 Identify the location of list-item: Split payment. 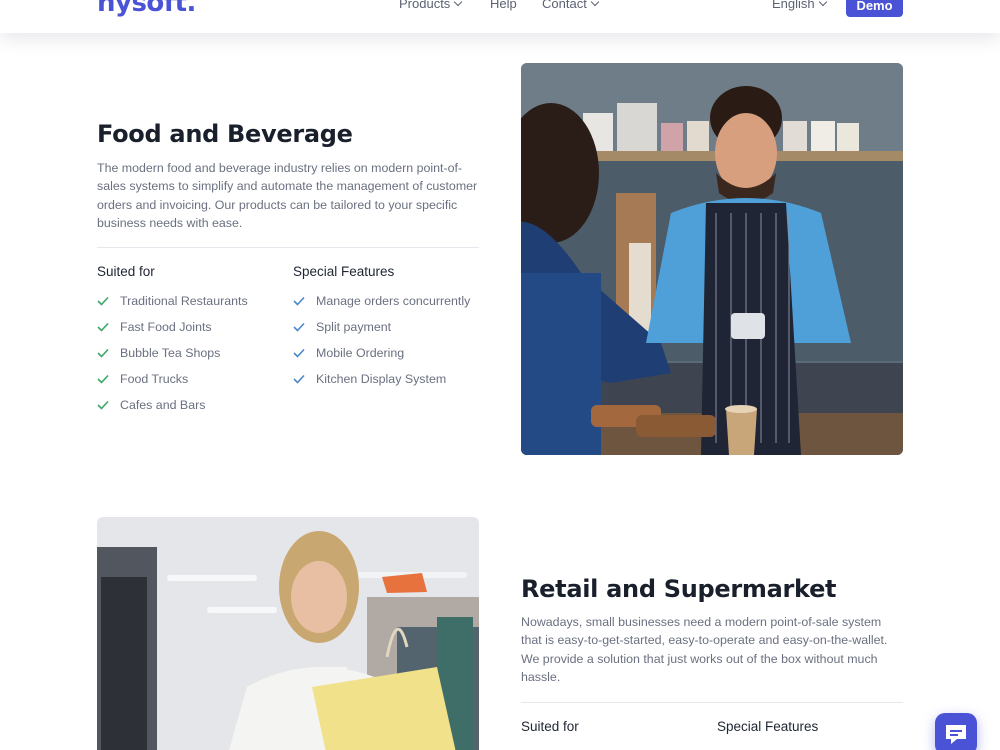
(388, 327).